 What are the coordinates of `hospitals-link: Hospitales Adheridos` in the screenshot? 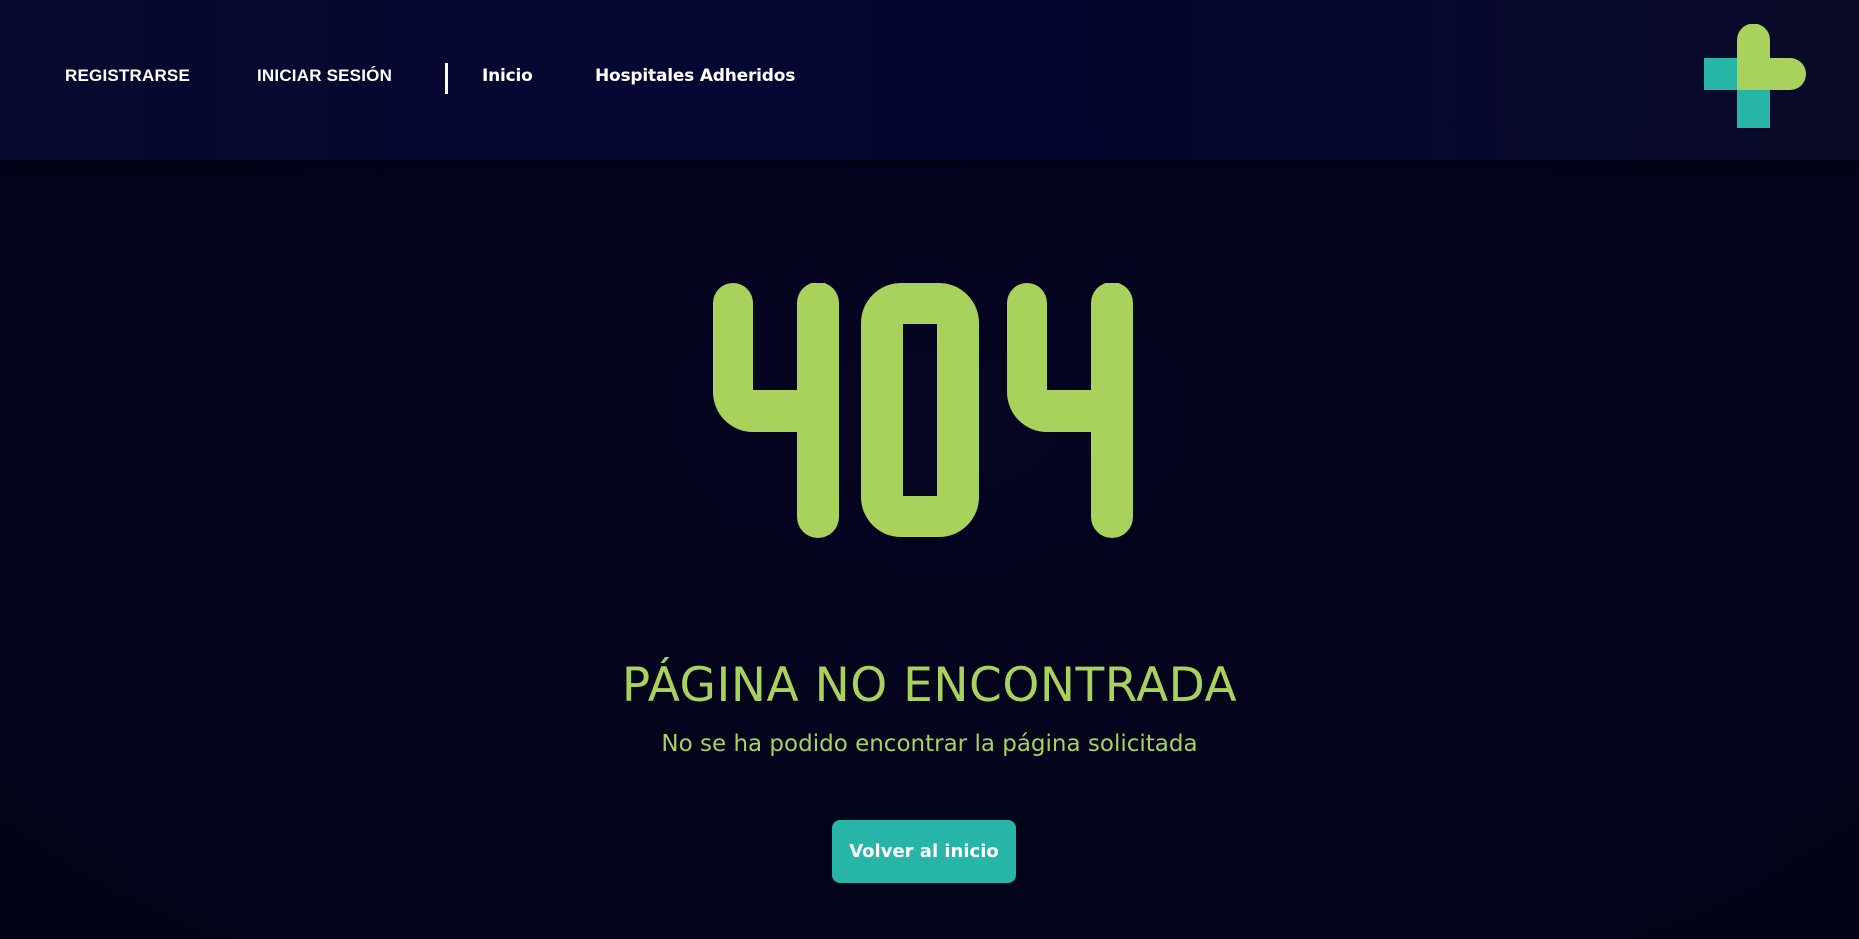 It's located at (695, 76).